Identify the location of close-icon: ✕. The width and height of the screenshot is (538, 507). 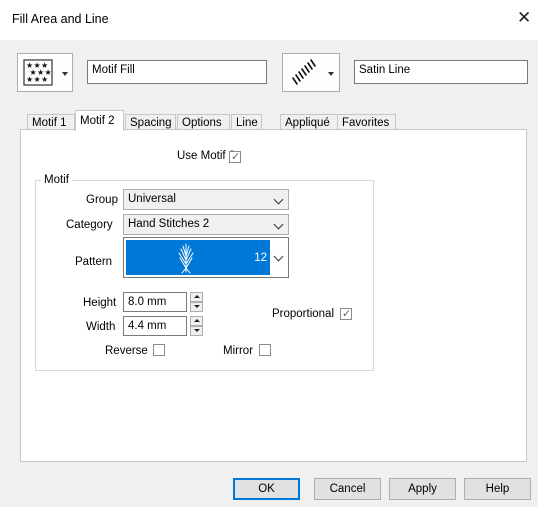
(524, 18).